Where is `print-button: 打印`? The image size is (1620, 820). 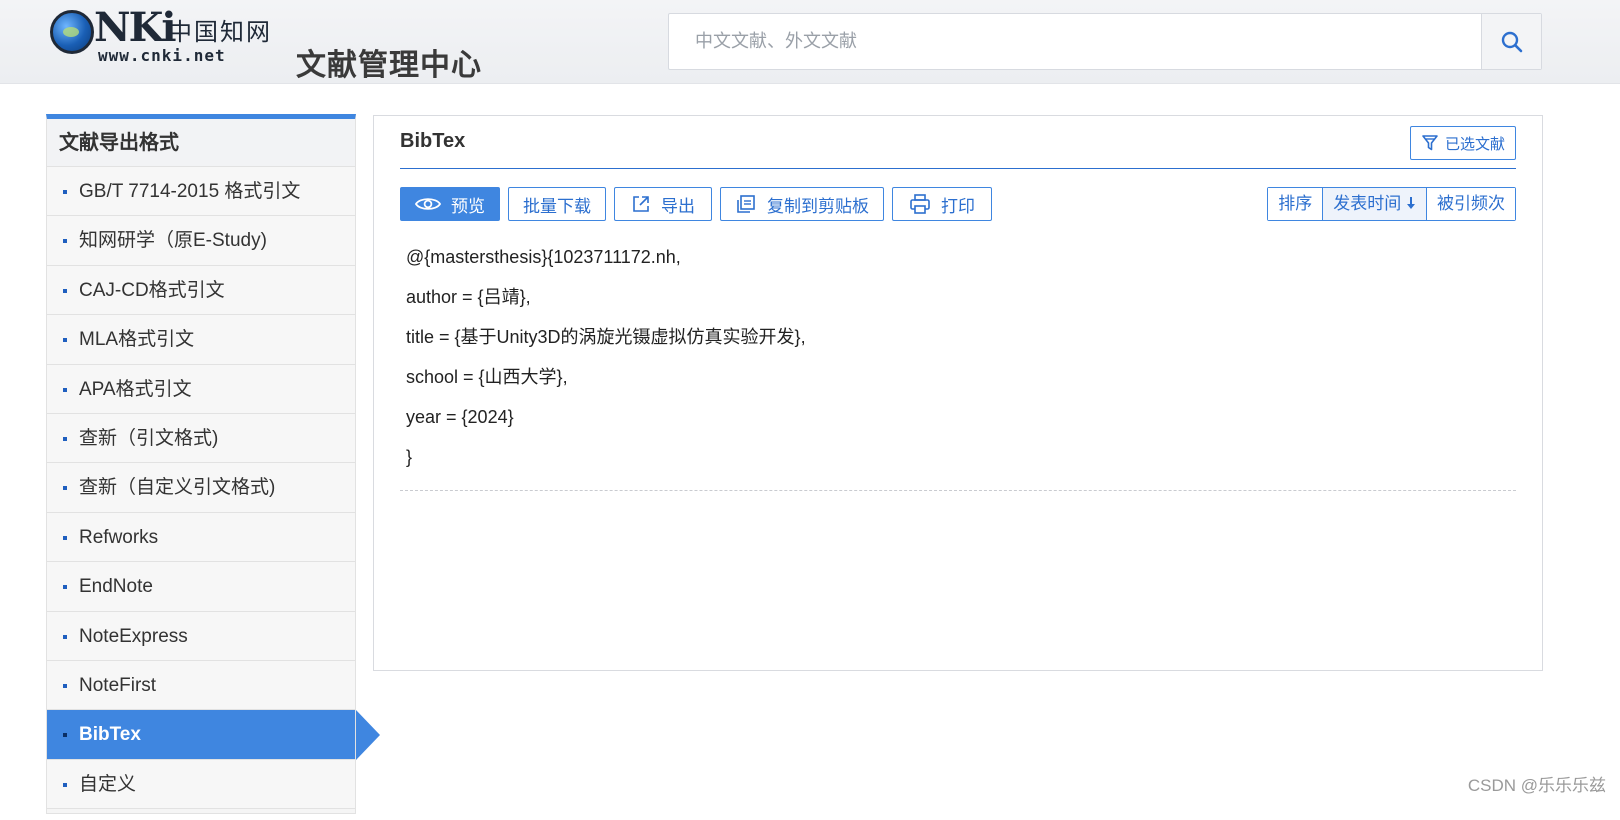 print-button: 打印 is located at coordinates (942, 204).